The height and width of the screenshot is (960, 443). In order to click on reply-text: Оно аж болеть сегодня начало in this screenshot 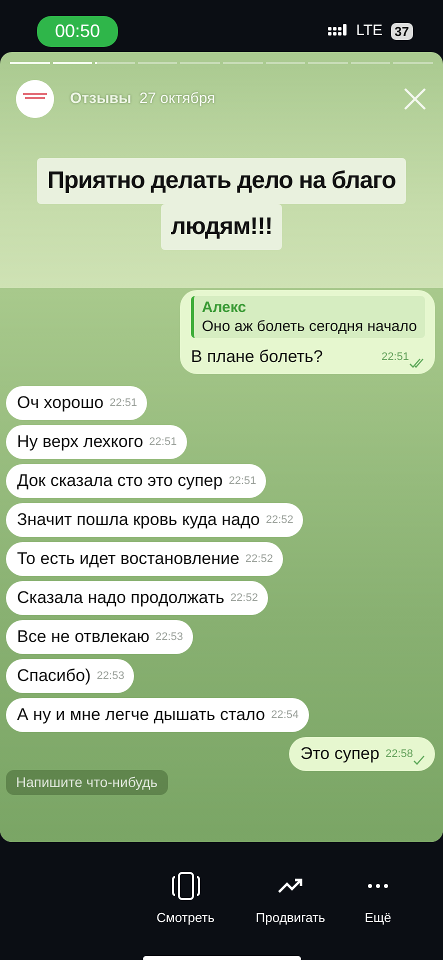, I will do `click(309, 326)`.